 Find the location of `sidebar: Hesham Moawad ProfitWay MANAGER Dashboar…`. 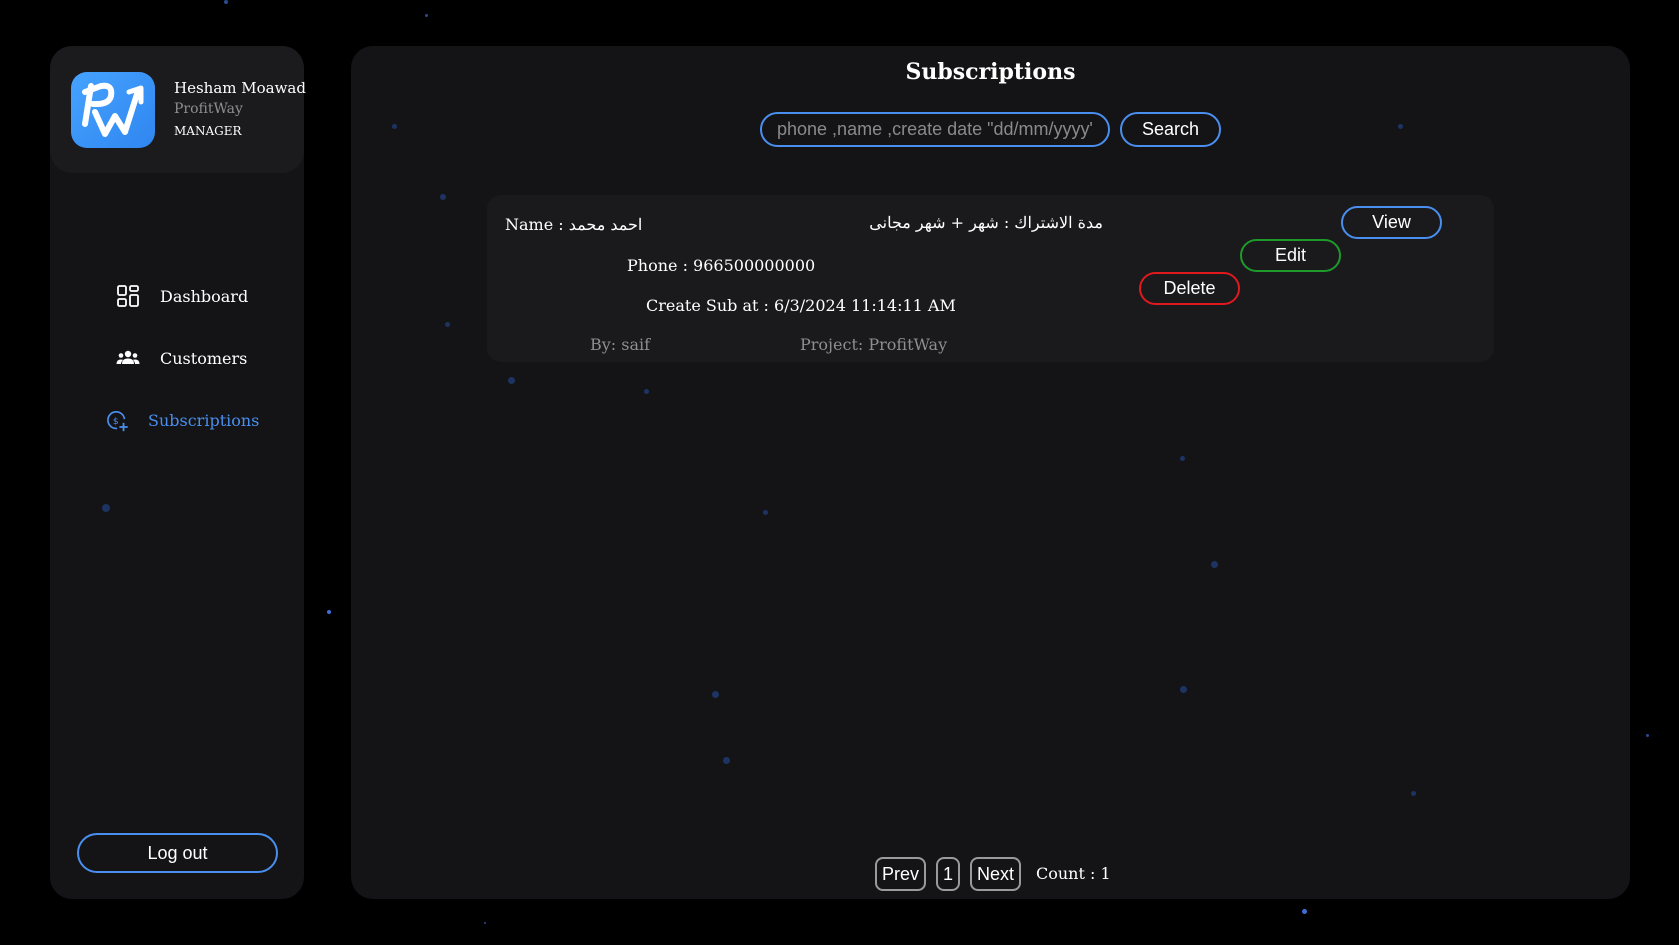

sidebar: Hesham Moawad ProfitWay MANAGER Dashboar… is located at coordinates (178, 472).